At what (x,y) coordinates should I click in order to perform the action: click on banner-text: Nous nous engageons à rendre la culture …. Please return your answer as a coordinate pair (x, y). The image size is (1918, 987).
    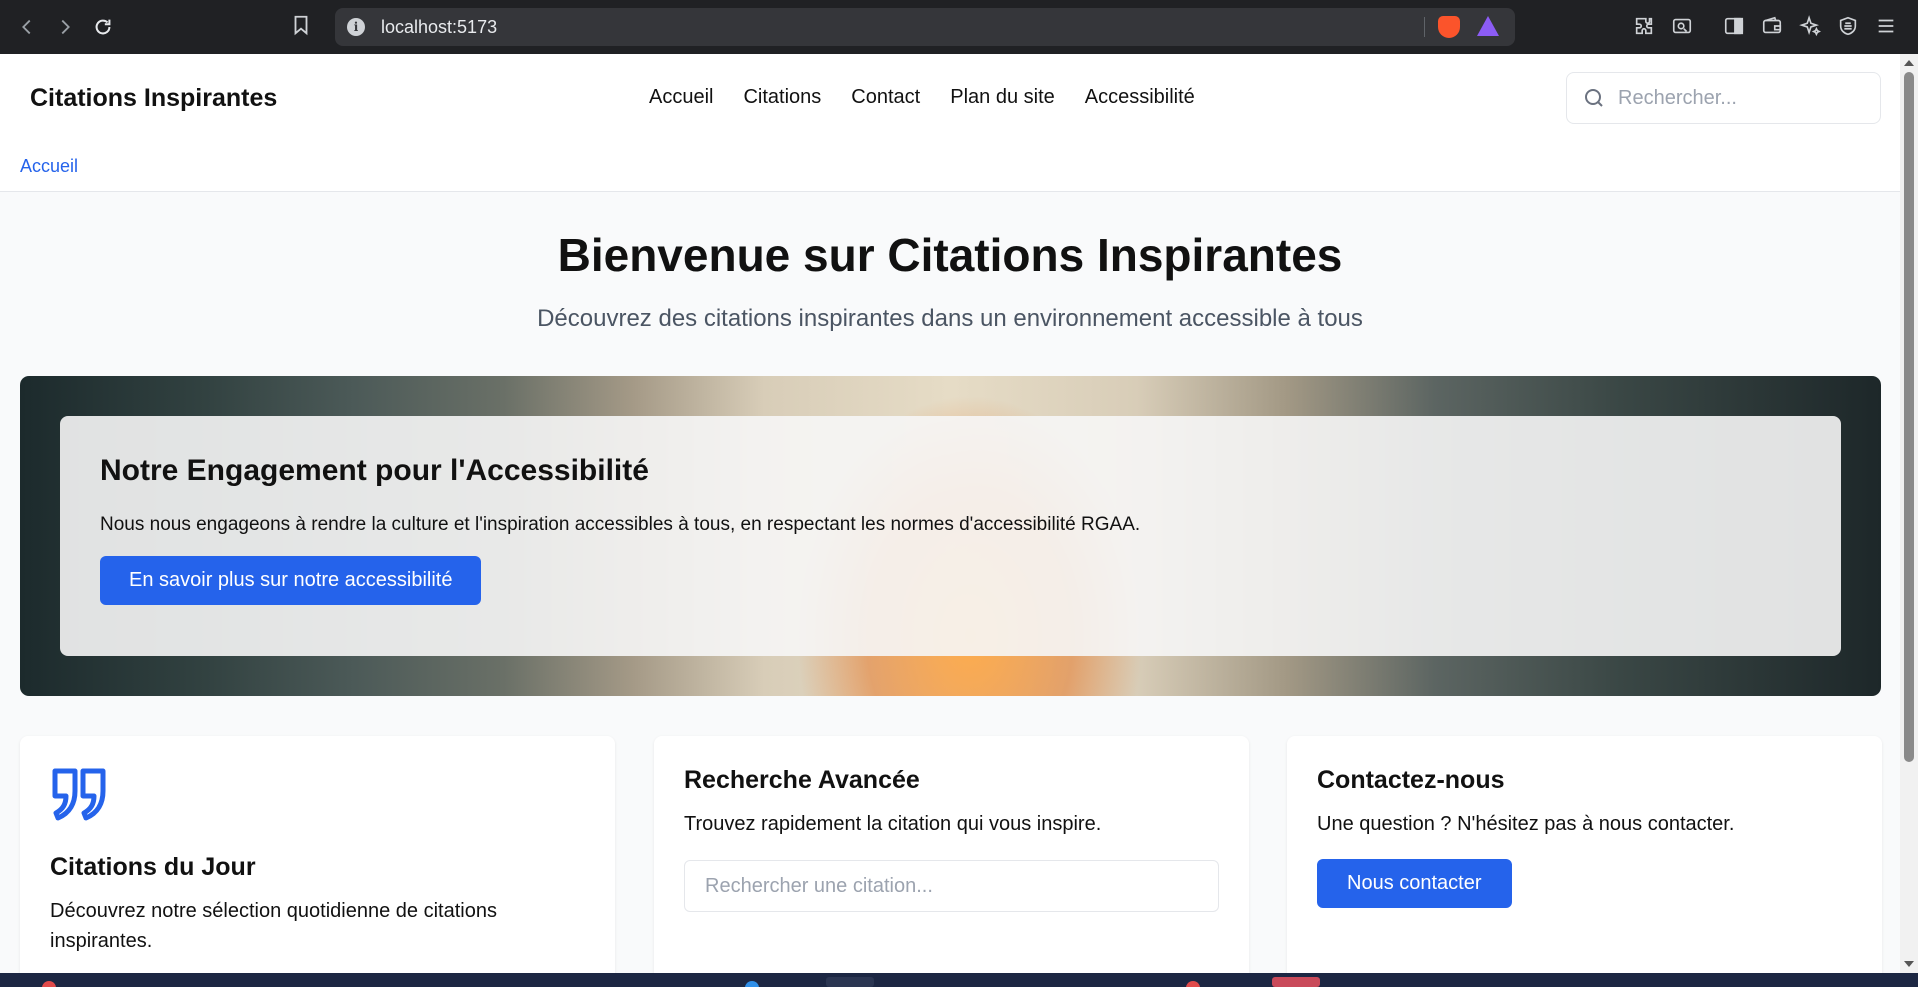
    Looking at the image, I should click on (620, 524).